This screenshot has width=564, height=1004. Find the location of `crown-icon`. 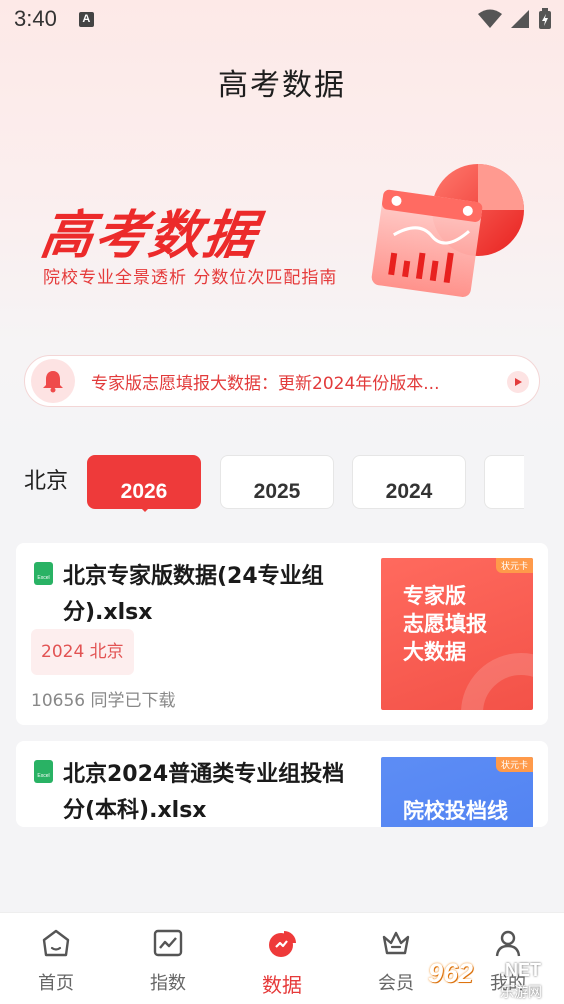

crown-icon is located at coordinates (396, 943).